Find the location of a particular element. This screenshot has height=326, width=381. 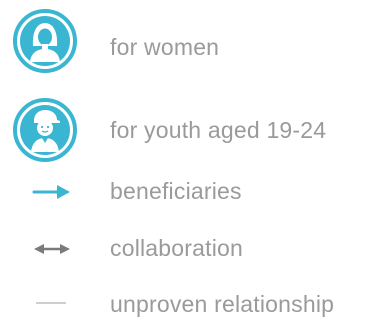

legend-item-beneficiaries: beneficiaries is located at coordinates (190, 192).